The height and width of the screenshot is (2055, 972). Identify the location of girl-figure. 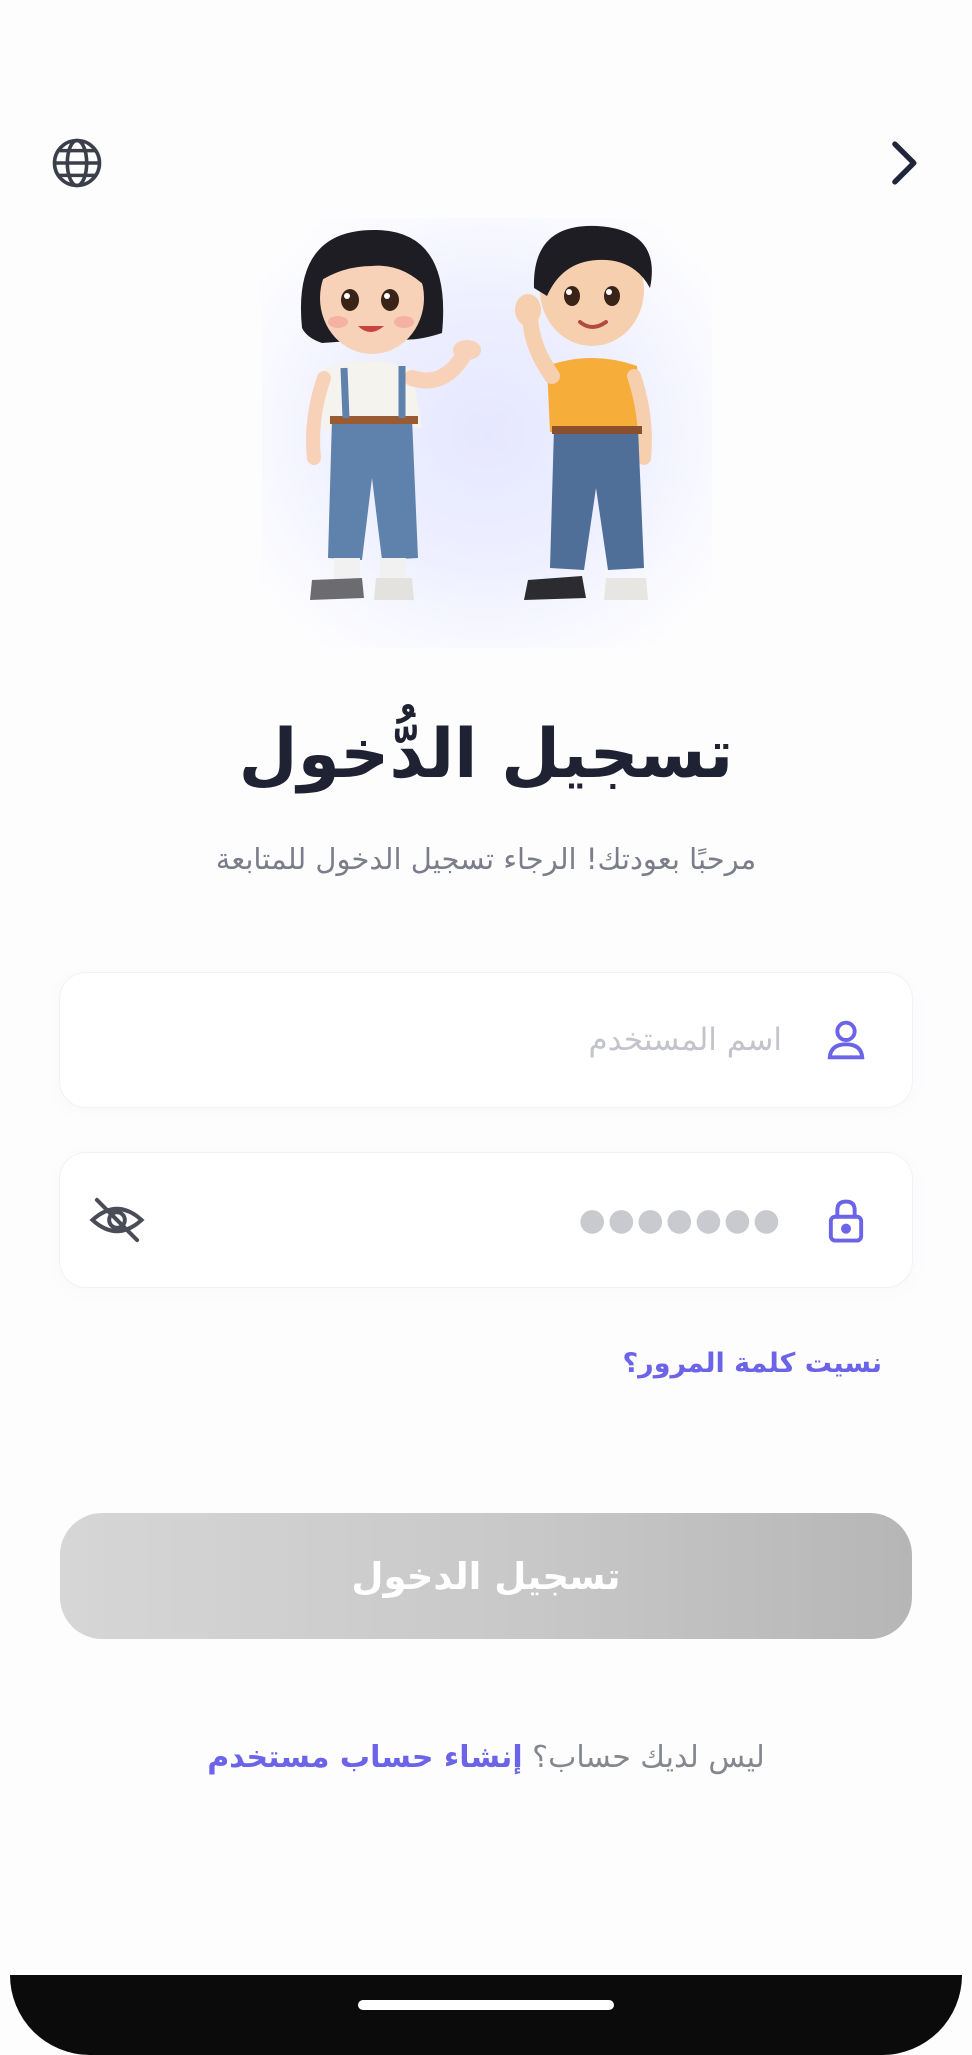
(390, 414).